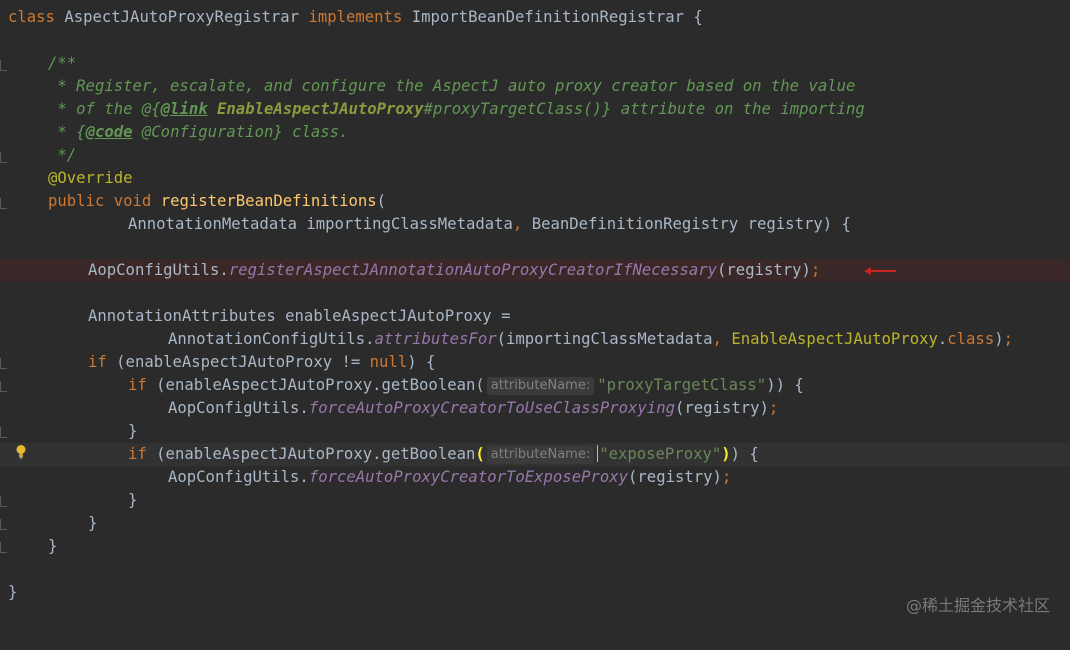  I want to click on brace: )) {, so click(785, 385).